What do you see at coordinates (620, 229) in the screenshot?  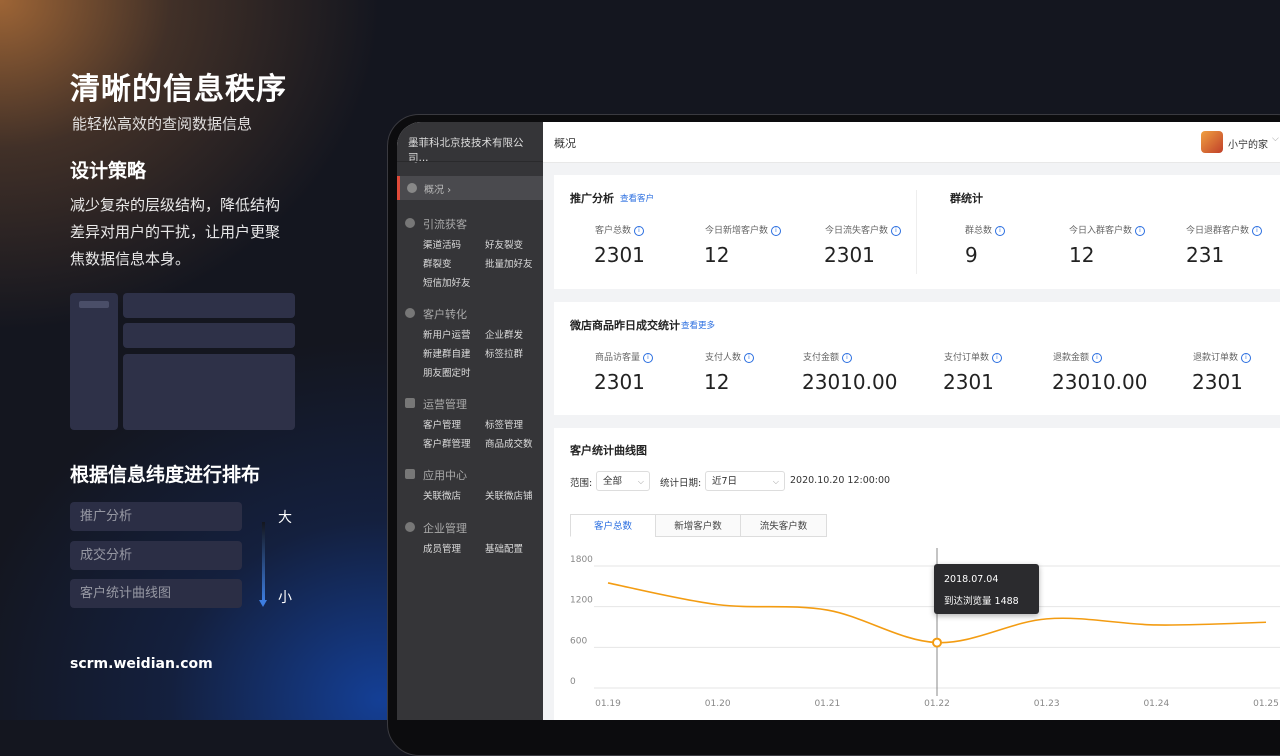 I see `stat-label: 客户总数 i` at bounding box center [620, 229].